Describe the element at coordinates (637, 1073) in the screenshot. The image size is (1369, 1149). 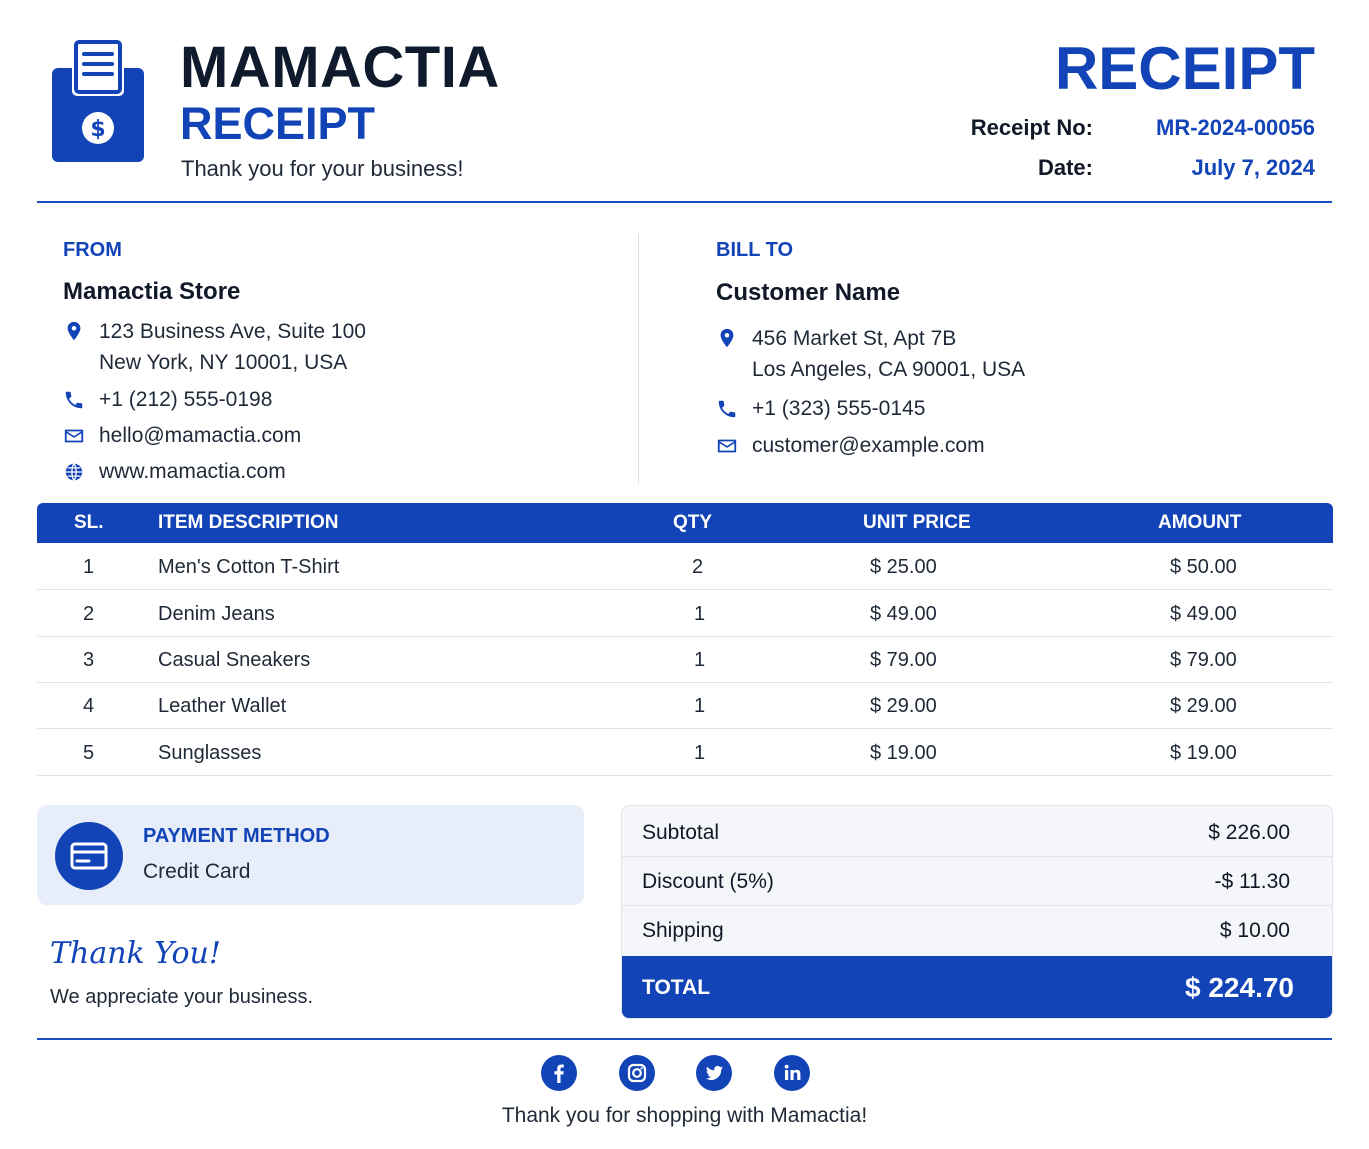
I see `instagram-icon` at that location.